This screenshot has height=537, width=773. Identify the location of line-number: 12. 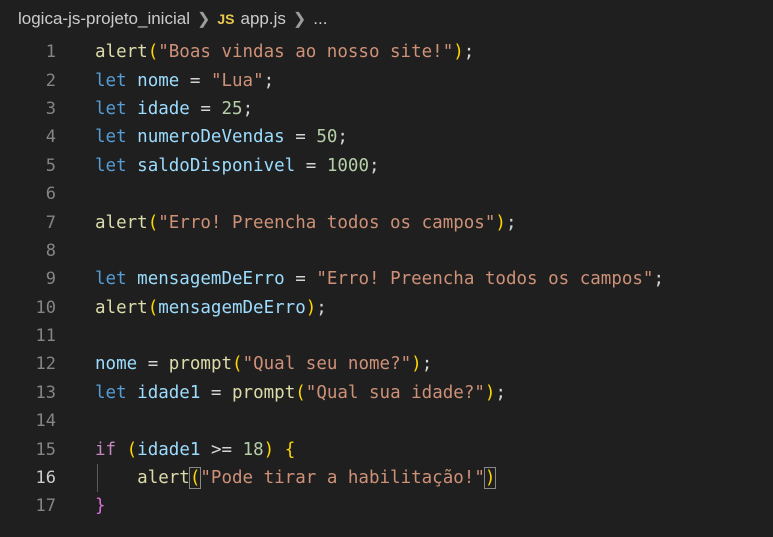
(45, 364).